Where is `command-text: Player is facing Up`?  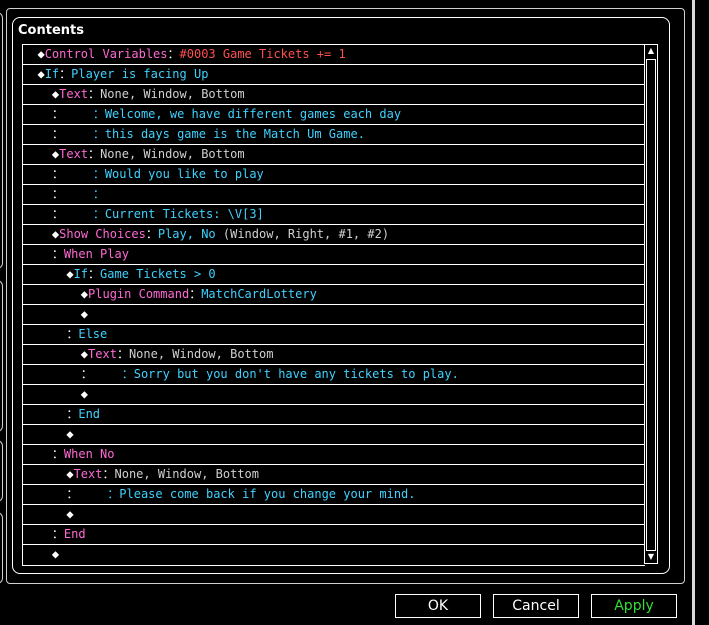
command-text: Player is facing Up is located at coordinates (140, 74).